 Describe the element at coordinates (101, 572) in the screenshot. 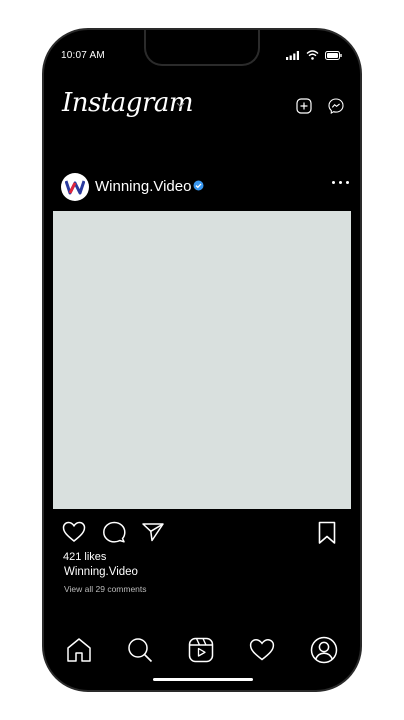

I see `caption-username: Winning.Video` at that location.